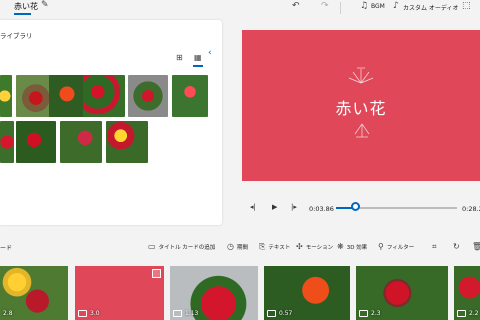 This screenshot has height=320, width=480. What do you see at coordinates (210, 53) in the screenshot?
I see `collapse-library-icon: ‹` at bounding box center [210, 53].